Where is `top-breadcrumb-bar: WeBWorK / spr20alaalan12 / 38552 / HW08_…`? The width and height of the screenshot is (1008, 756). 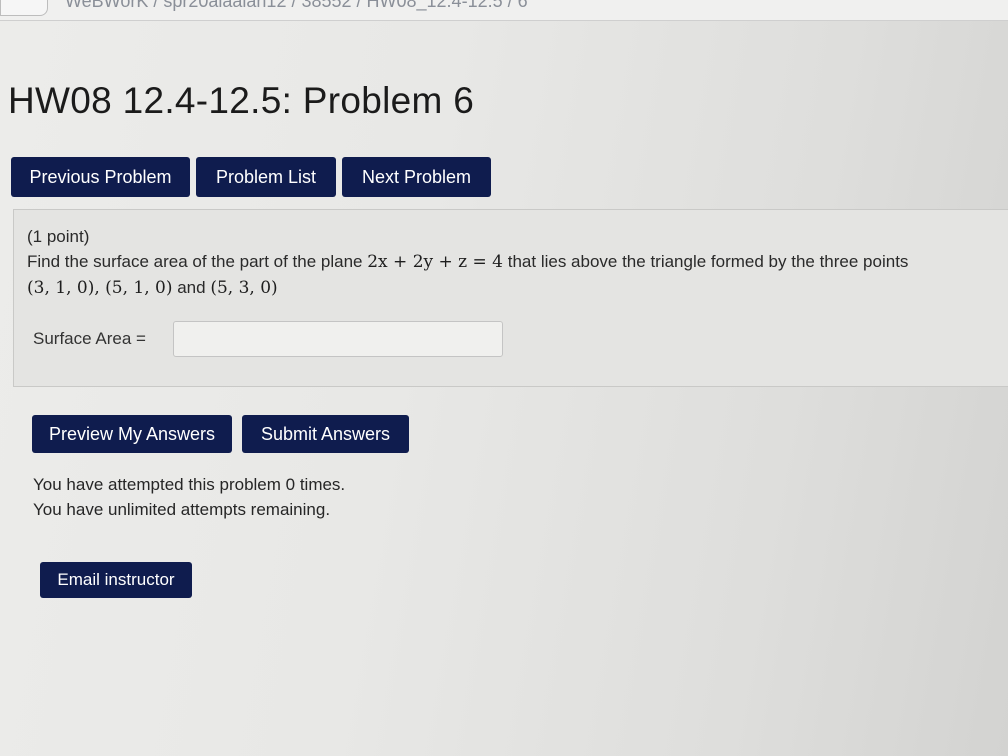
top-breadcrumb-bar: WeBWorK / spr20alaalan12 / 38552 / HW08_… is located at coordinates (504, 10).